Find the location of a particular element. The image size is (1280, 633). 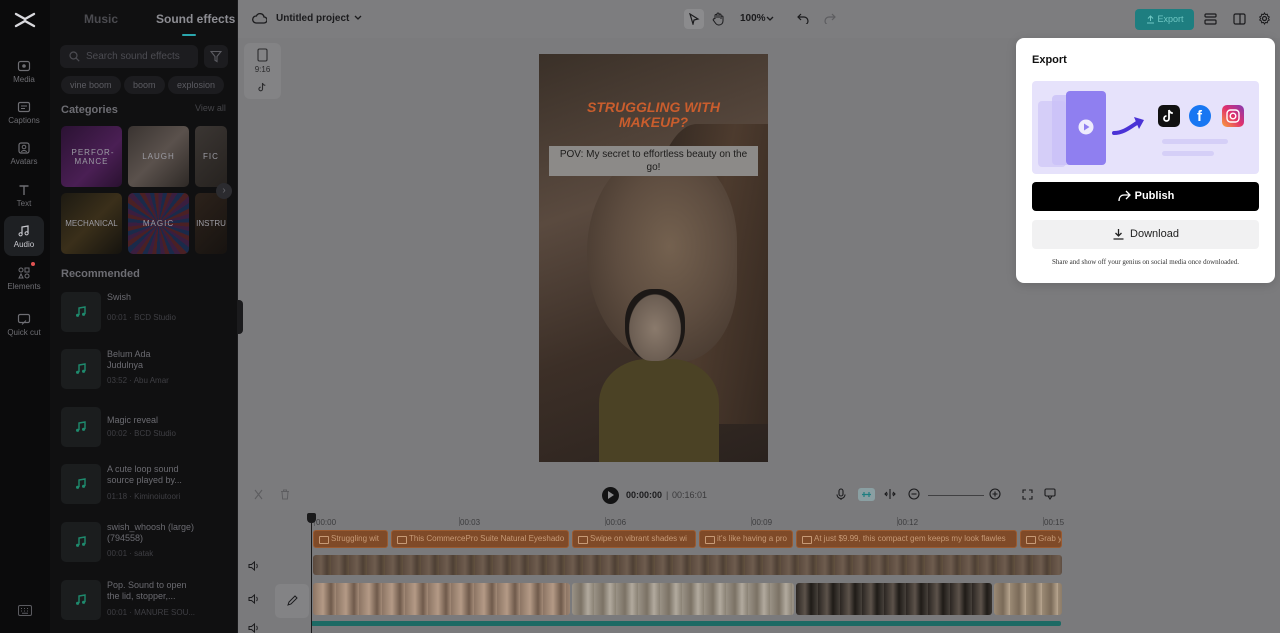

text-clip: it's like having a pro is located at coordinates (746, 539).